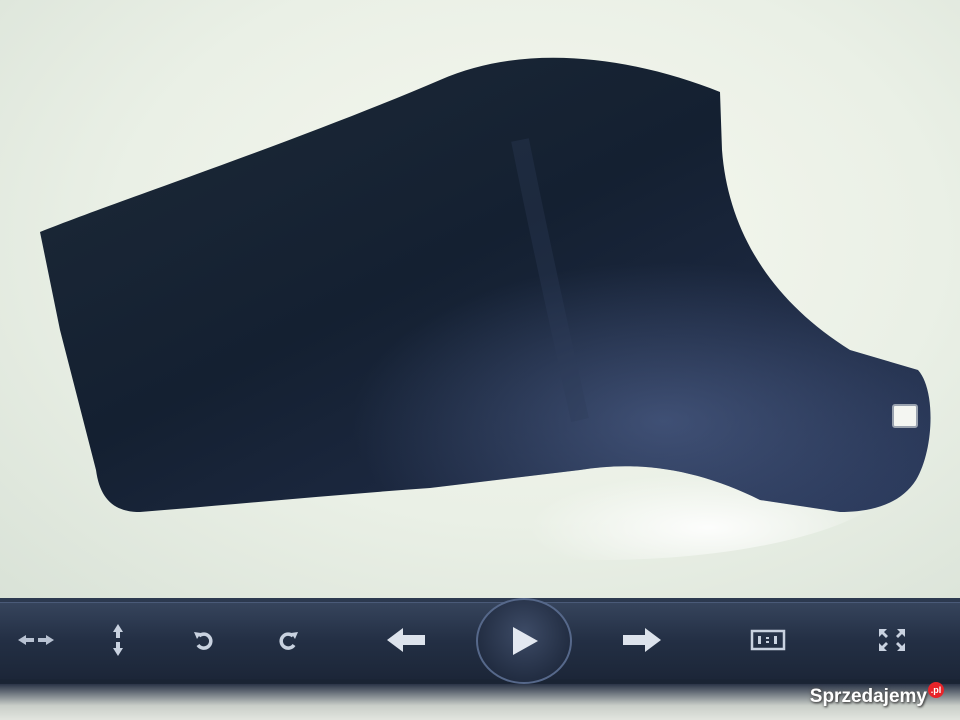 Image resolution: width=960 pixels, height=720 pixels. I want to click on watermark-text: Sprzedajemy, so click(868, 696).